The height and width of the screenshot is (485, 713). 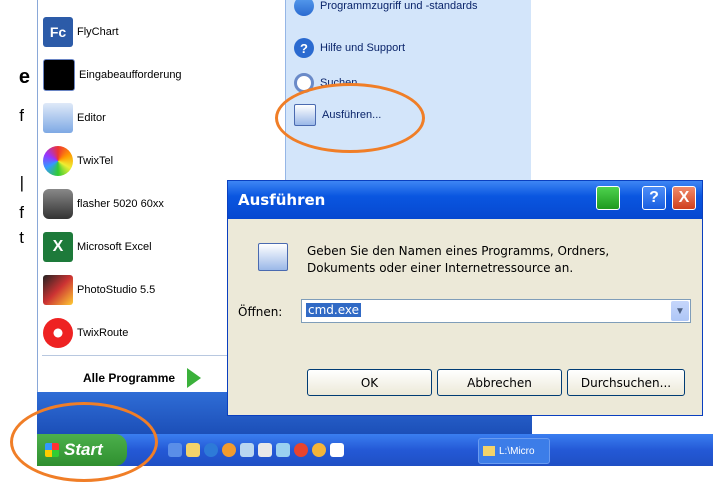 What do you see at coordinates (499, 382) in the screenshot?
I see `cancel-button: Abbrechen` at bounding box center [499, 382].